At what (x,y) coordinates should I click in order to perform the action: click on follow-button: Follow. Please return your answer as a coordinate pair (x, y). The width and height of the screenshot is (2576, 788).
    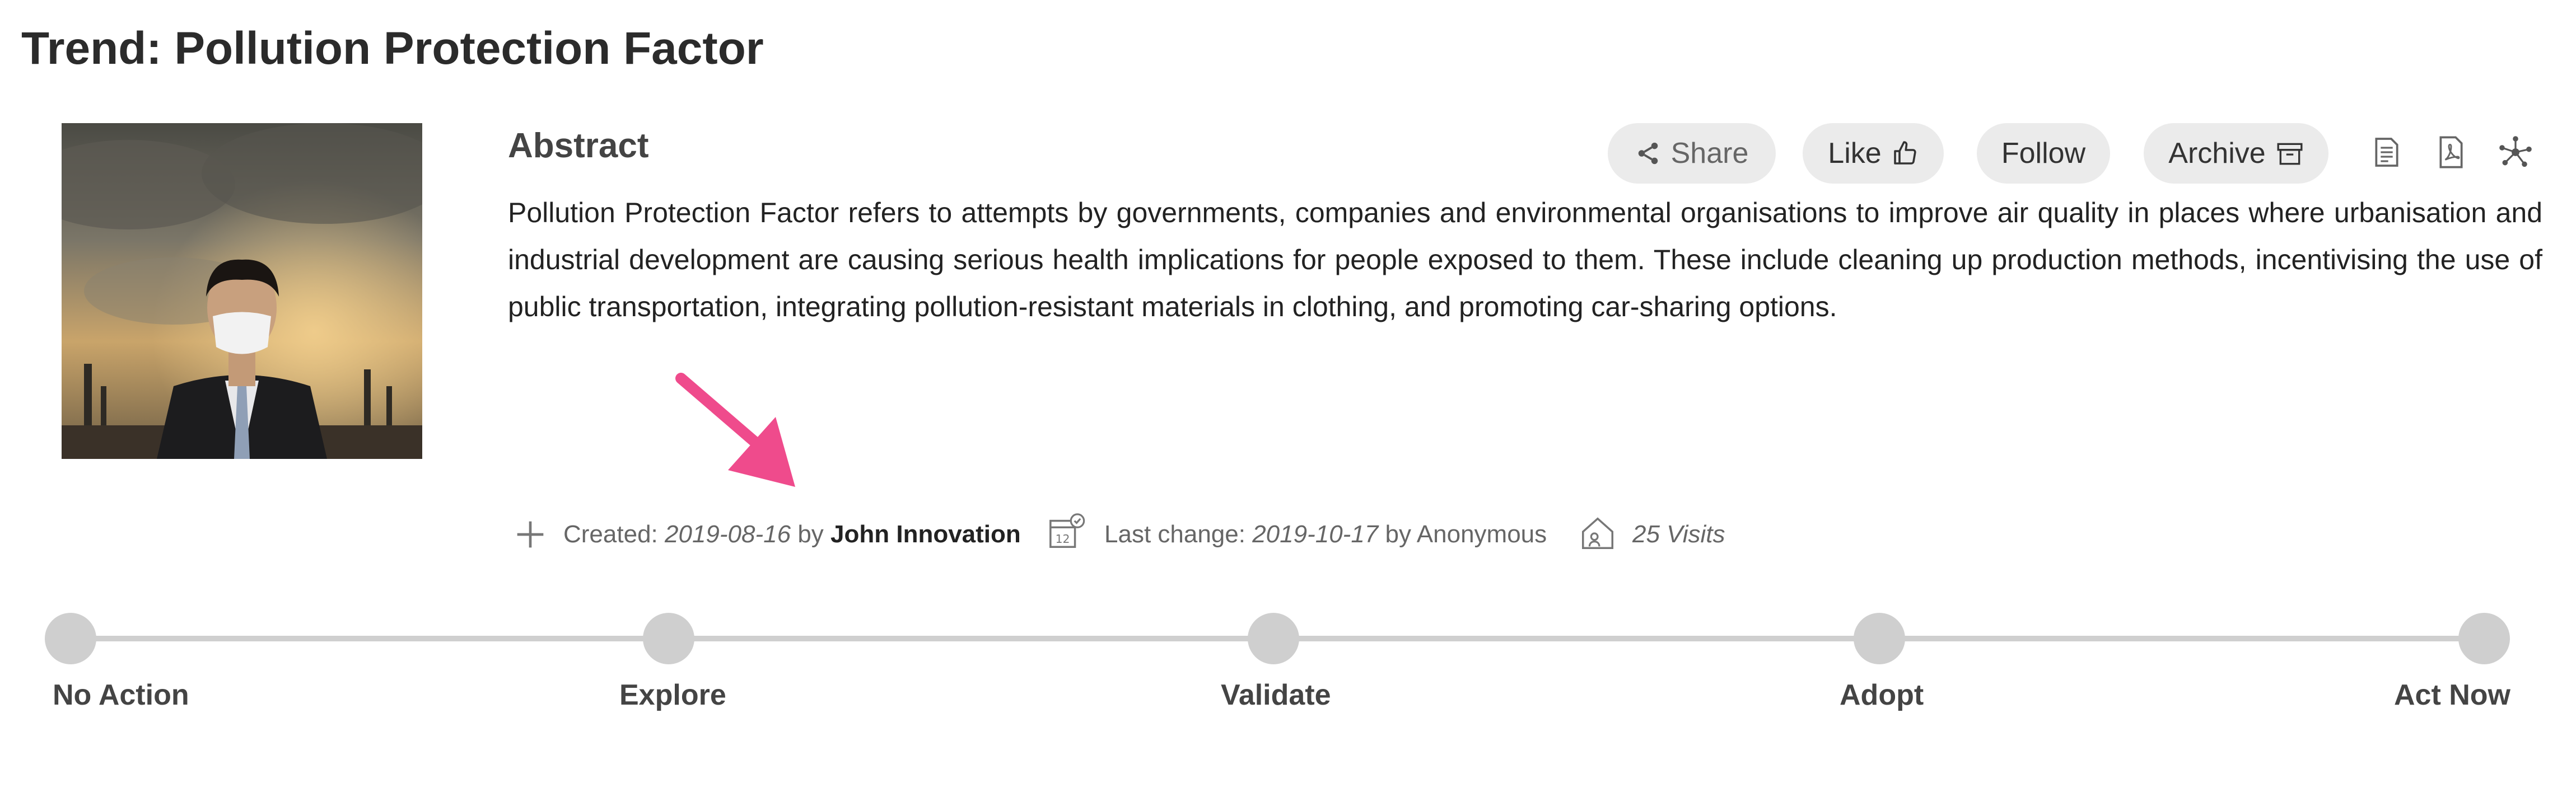
    Looking at the image, I should click on (2044, 153).